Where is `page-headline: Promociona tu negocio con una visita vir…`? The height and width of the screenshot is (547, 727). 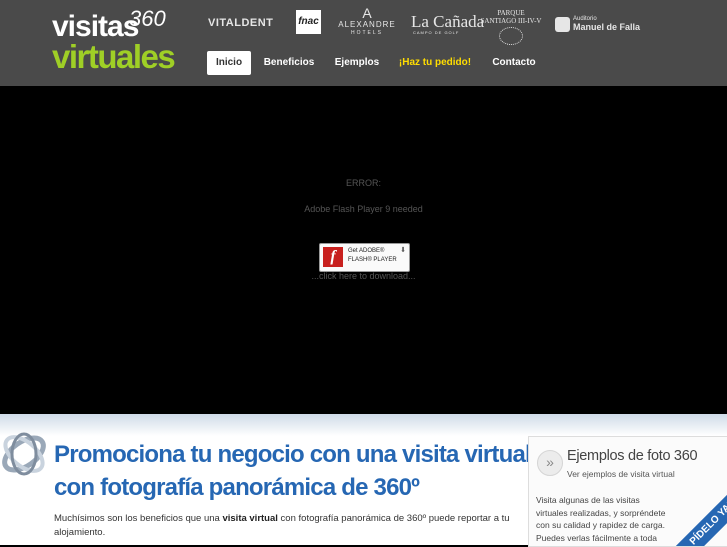
page-headline: Promociona tu negocio con una visita vir… is located at coordinates (294, 471).